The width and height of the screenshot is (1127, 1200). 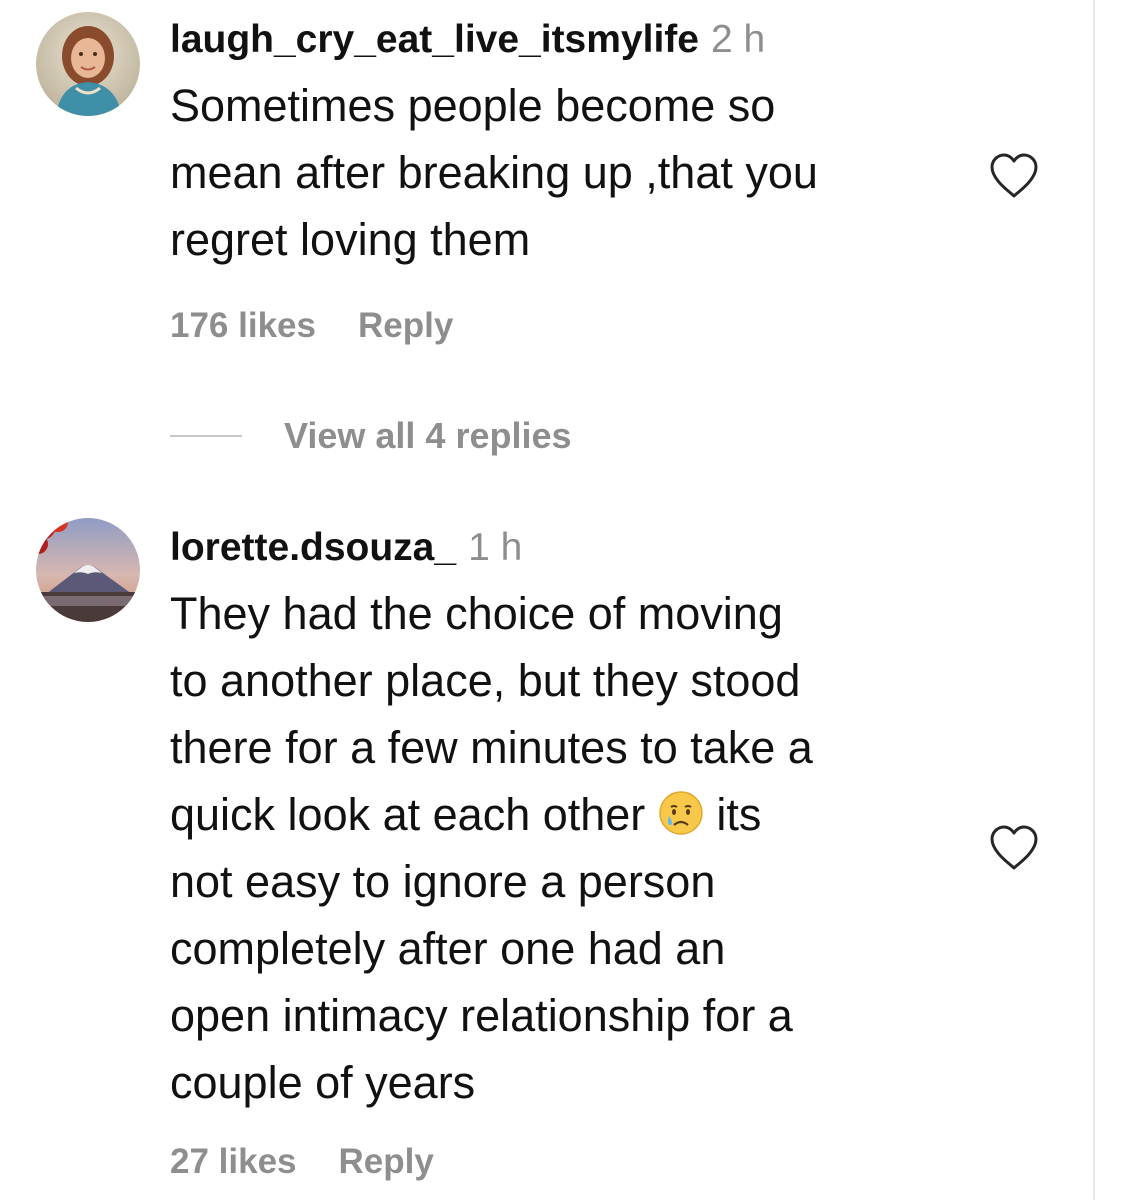 What do you see at coordinates (233, 1162) in the screenshot?
I see `likes-count: 27 likes` at bounding box center [233, 1162].